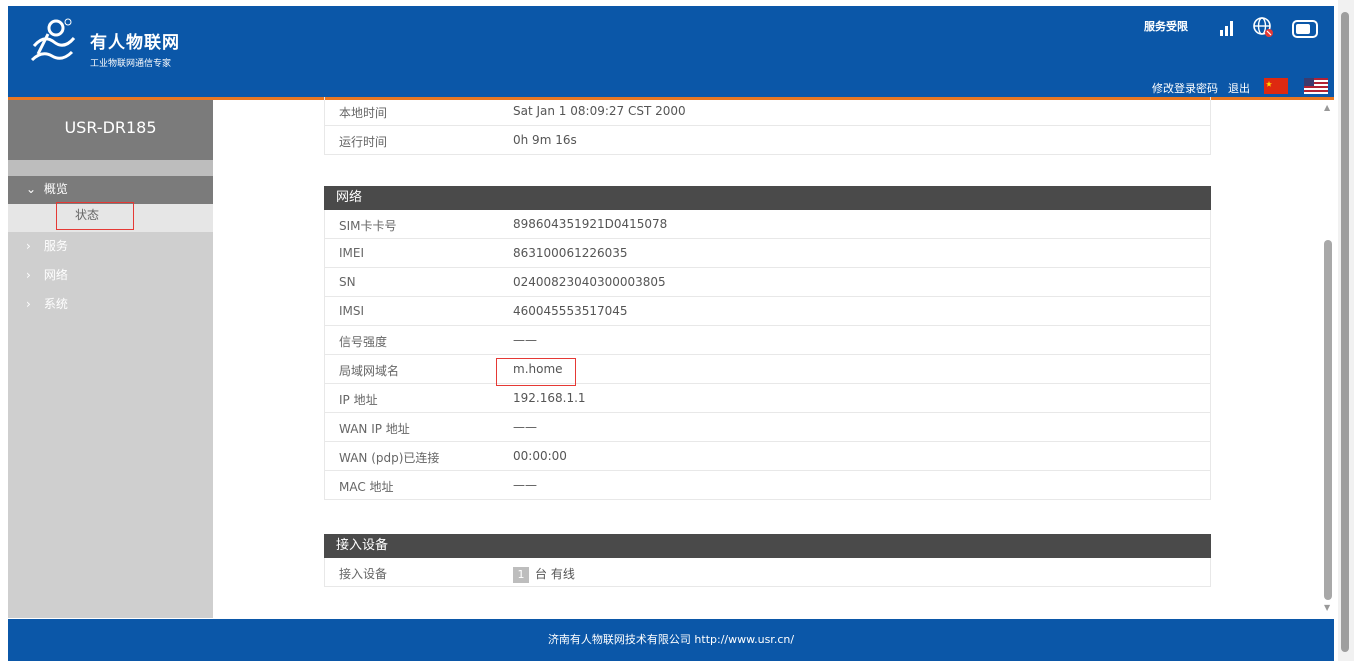 The image size is (1354, 661). I want to click on change-password-link: 修改登录密码, so click(1185, 88).